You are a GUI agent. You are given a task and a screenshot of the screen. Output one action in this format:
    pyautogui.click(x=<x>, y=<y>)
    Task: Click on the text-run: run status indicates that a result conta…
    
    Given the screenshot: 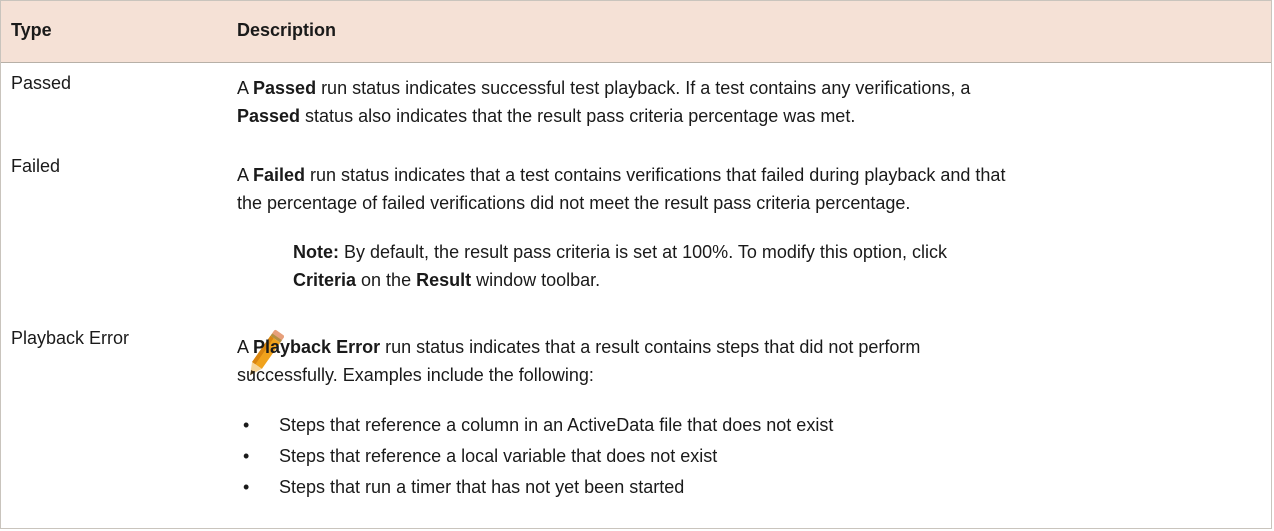 What is the action you would take?
    pyautogui.click(x=650, y=347)
    